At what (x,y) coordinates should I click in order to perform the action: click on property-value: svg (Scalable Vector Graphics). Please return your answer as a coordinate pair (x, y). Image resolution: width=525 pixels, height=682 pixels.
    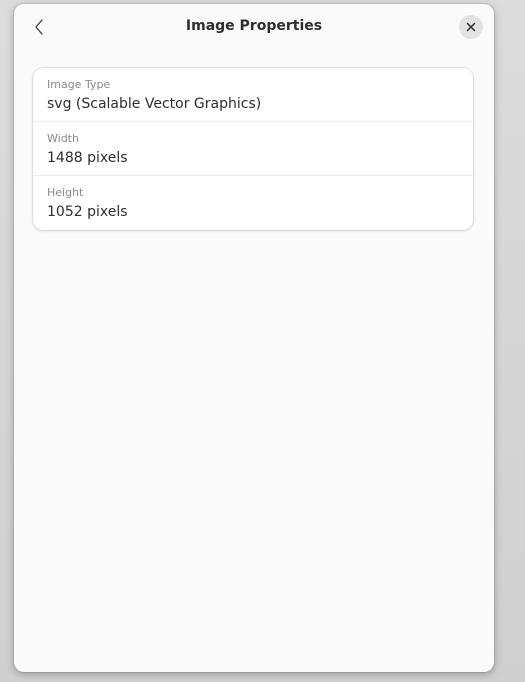
    Looking at the image, I should click on (154, 104).